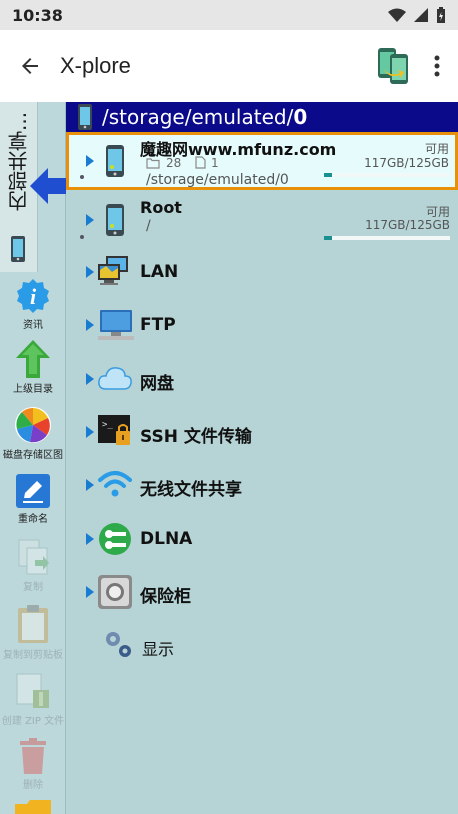 This screenshot has width=458, height=814. What do you see at coordinates (174, 163) in the screenshot?
I see `folder-count: 28` at bounding box center [174, 163].